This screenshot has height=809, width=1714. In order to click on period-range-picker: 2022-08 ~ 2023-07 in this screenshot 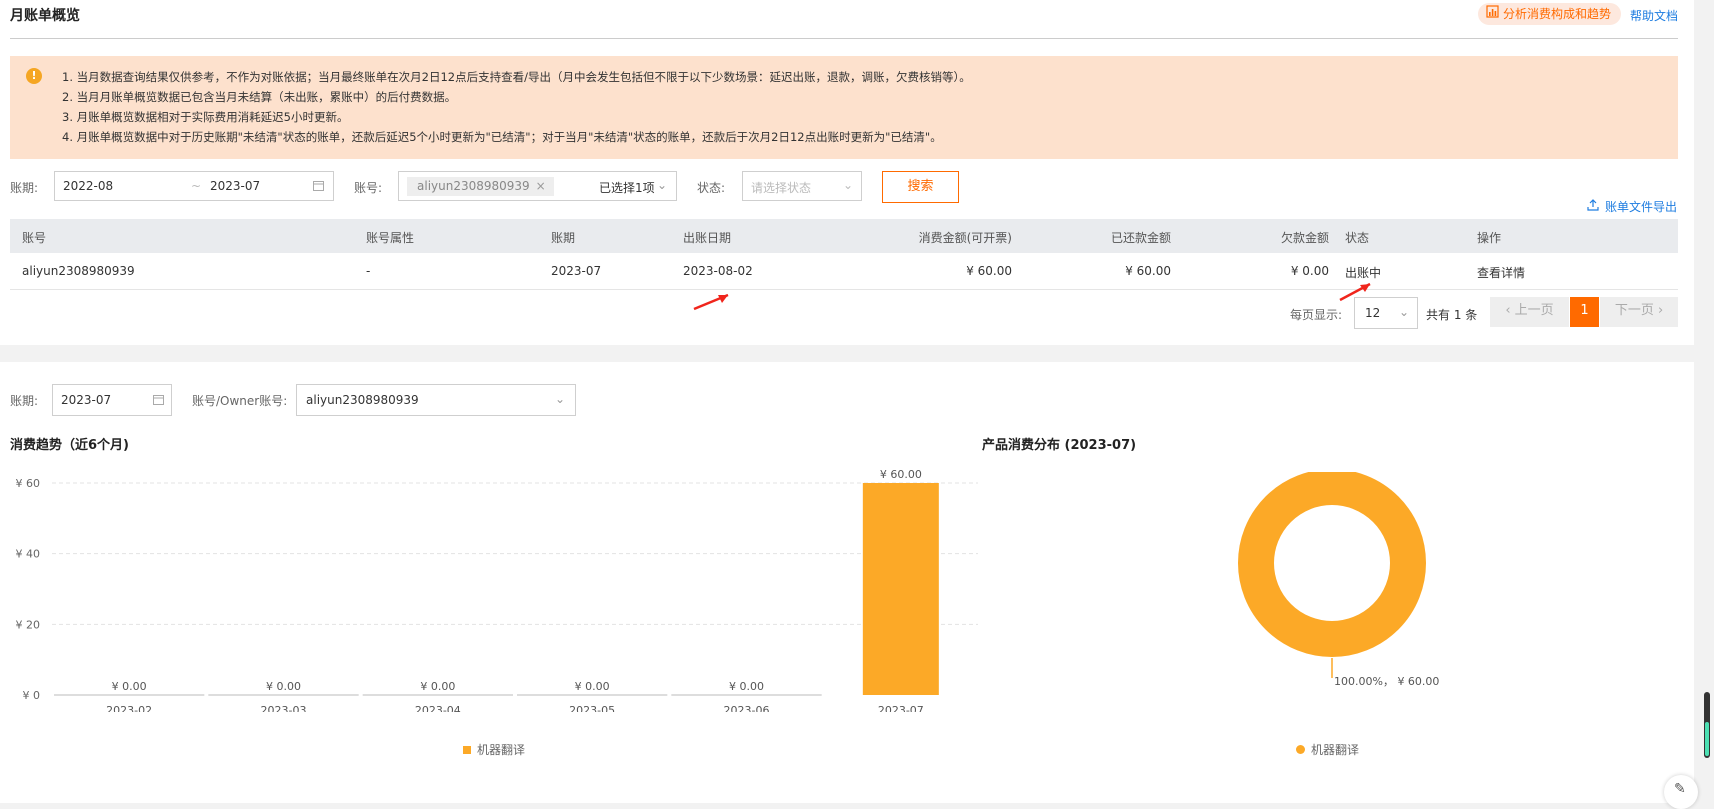, I will do `click(194, 186)`.